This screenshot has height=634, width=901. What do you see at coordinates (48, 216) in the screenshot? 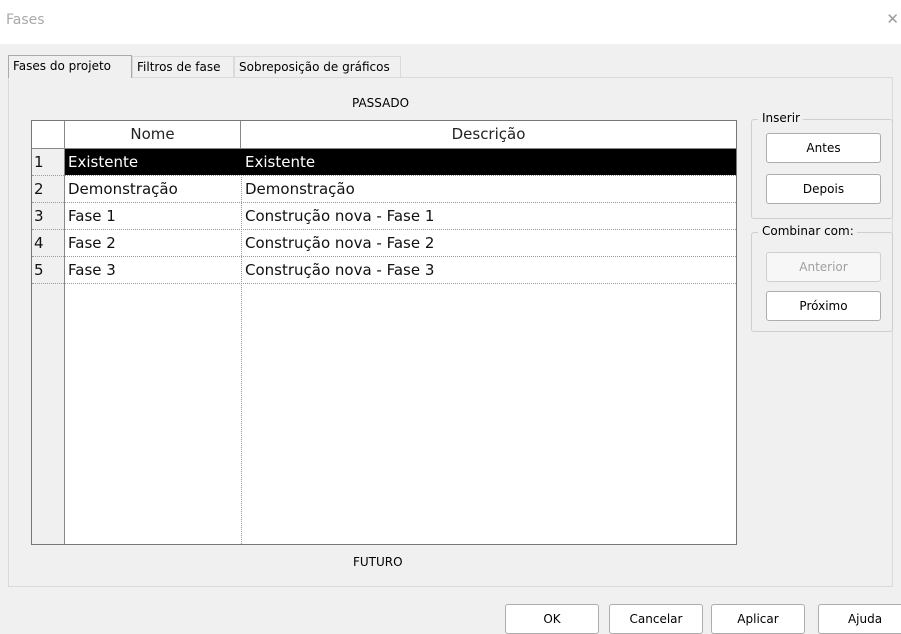
I see `row-number: 3` at bounding box center [48, 216].